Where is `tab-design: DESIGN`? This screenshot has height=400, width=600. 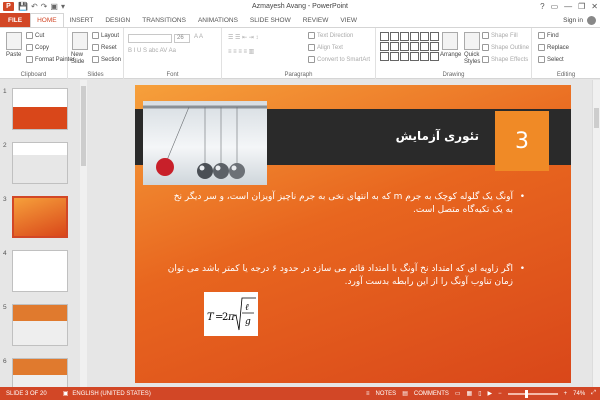 tab-design: DESIGN is located at coordinates (117, 20).